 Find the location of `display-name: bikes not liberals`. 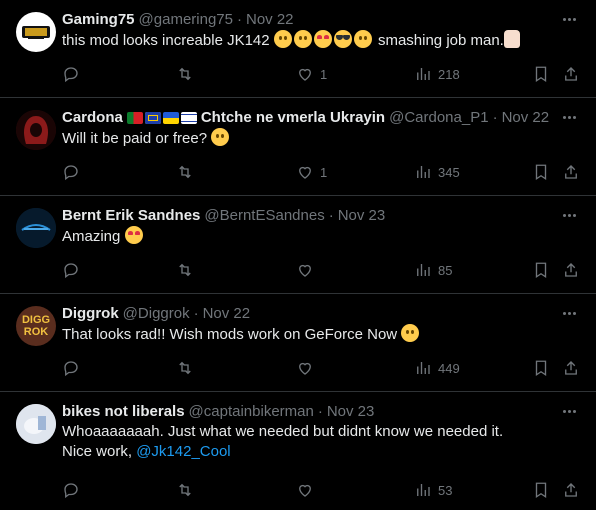

display-name: bikes not liberals is located at coordinates (123, 412).